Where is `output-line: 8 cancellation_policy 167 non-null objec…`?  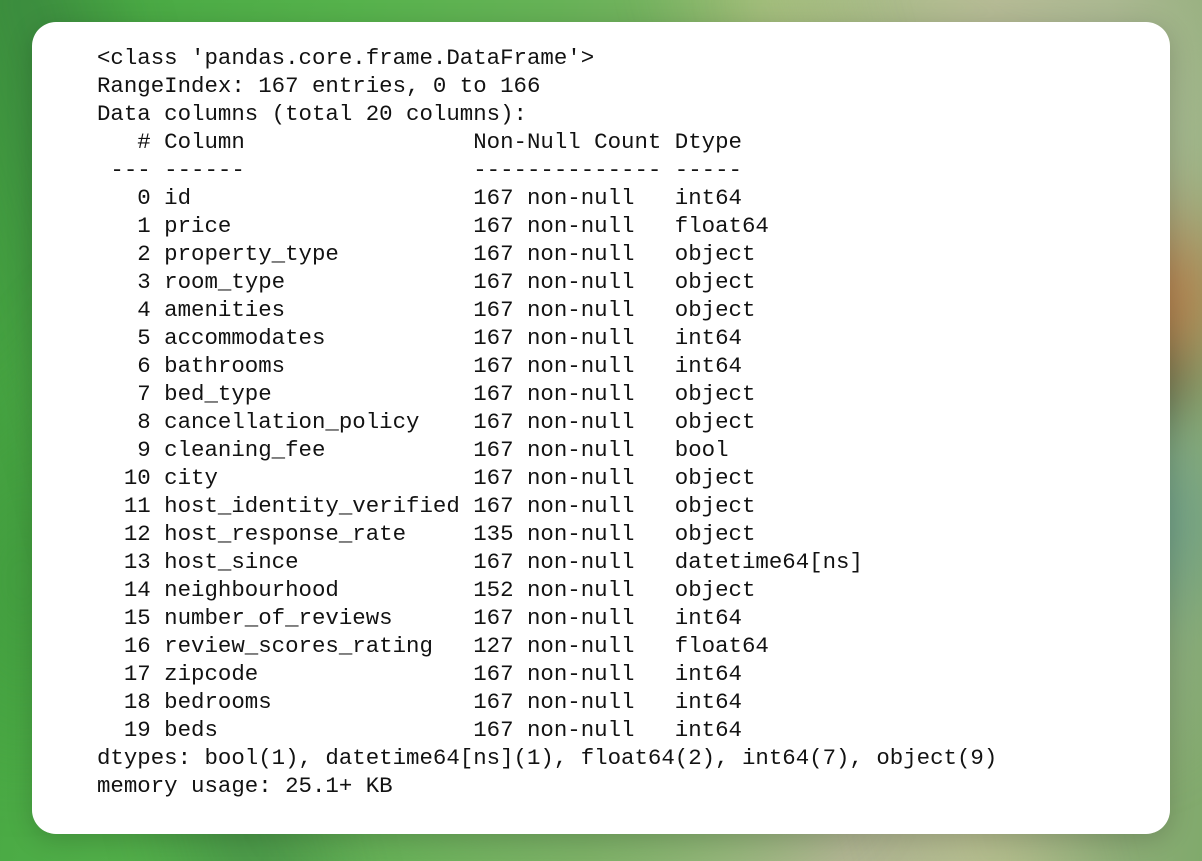
output-line: 8 cancellation_policy 167 non-null objec… is located at coordinates (426, 422).